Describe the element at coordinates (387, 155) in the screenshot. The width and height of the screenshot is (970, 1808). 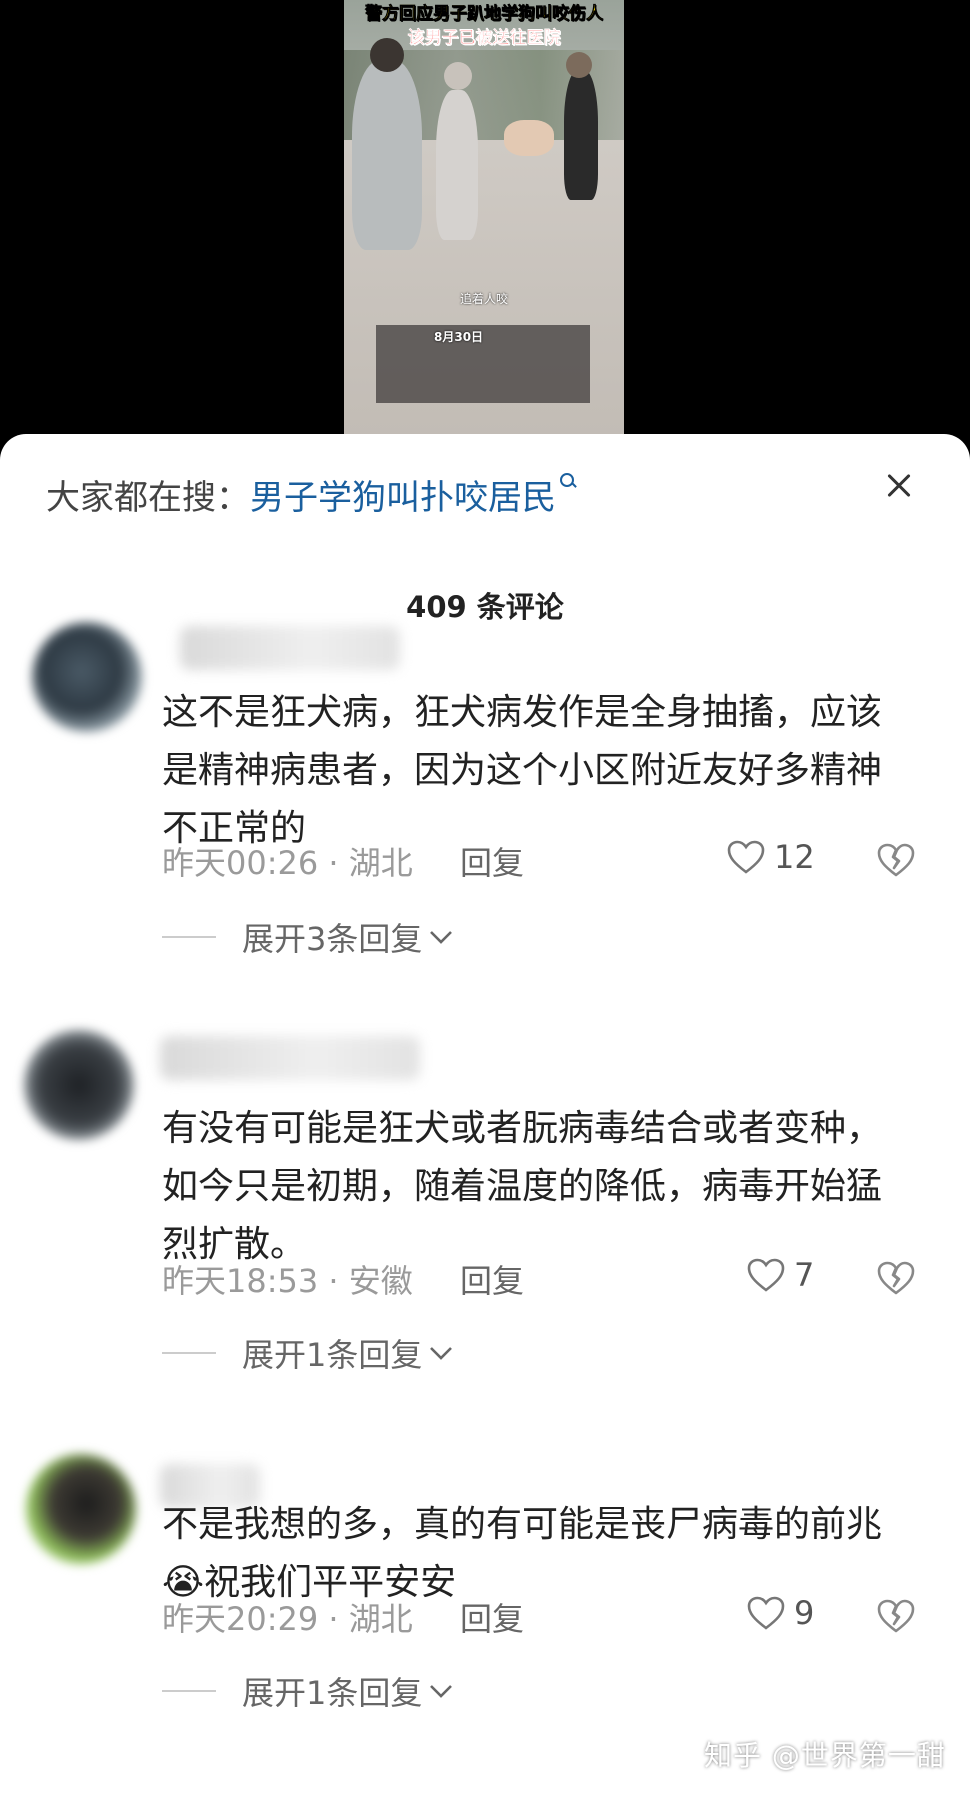
I see `video-person-woman` at that location.